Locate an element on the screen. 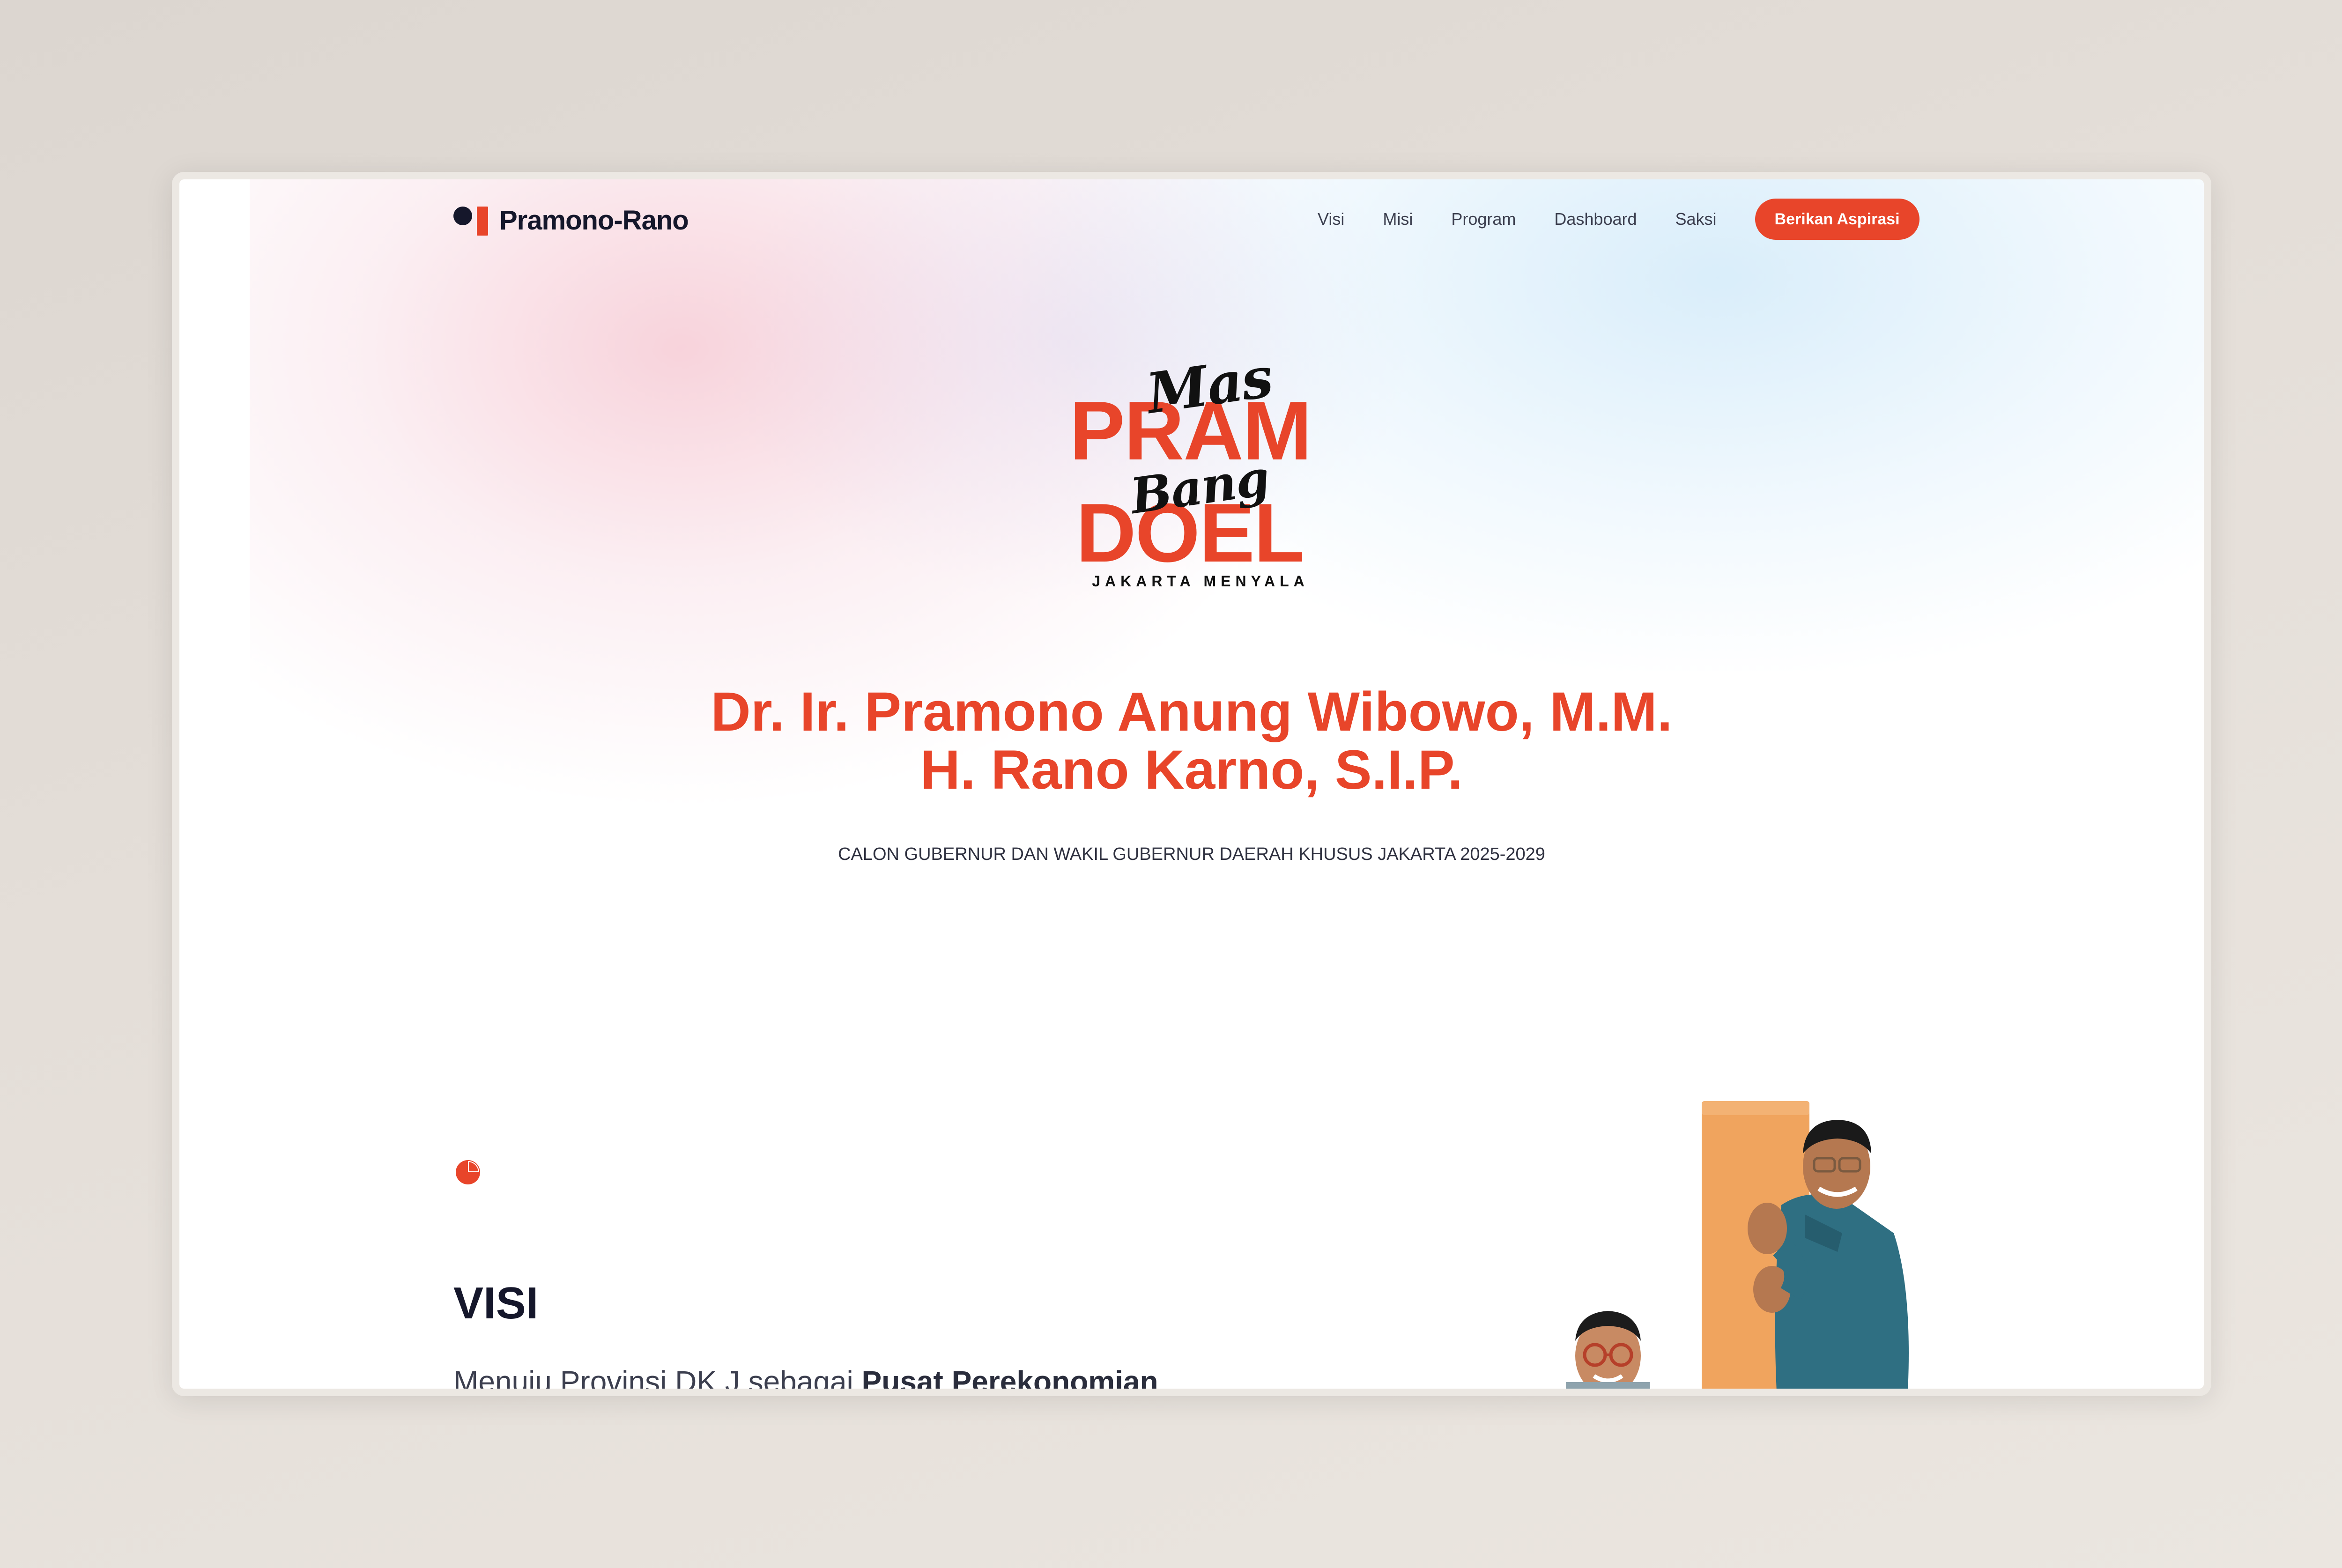 This screenshot has height=1568, width=2342. visi-heading: VISI is located at coordinates (496, 1303).